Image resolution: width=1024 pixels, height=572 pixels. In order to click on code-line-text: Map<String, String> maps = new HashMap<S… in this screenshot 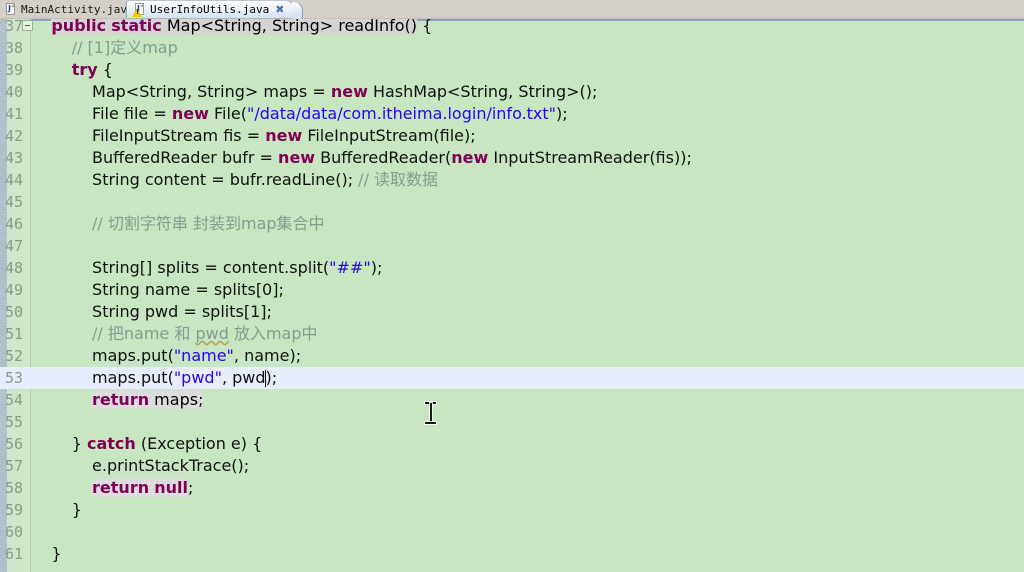, I will do `click(314, 92)`.